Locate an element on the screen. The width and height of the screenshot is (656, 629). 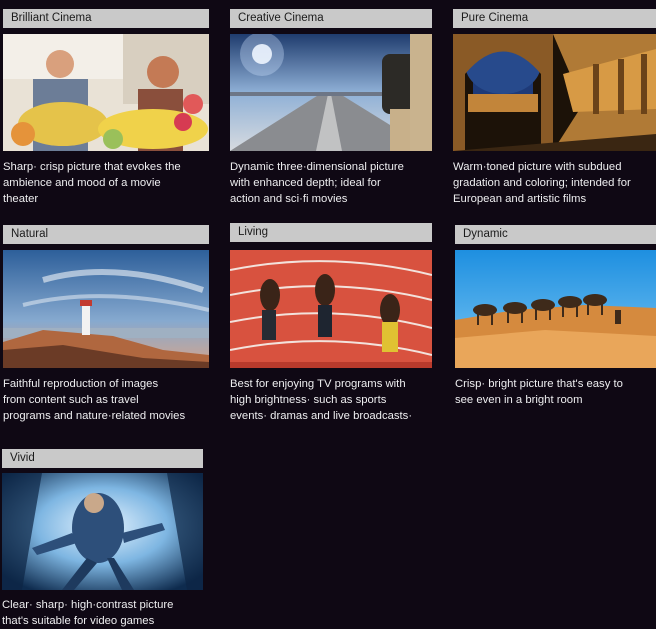
desc-line: from content such as travel is located at coordinates (71, 400).